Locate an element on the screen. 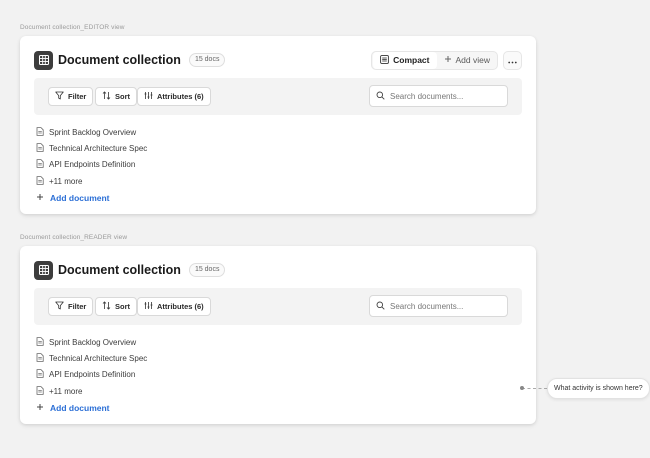  more-dots-icon is located at coordinates (512, 60).